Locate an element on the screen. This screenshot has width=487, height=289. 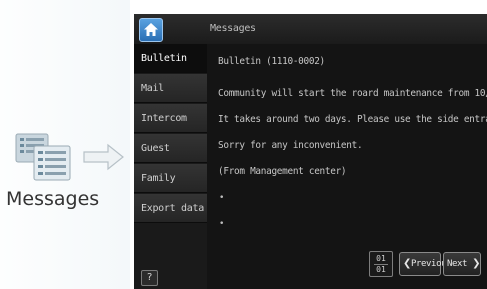
next-button: Next ❯ is located at coordinates (462, 264).